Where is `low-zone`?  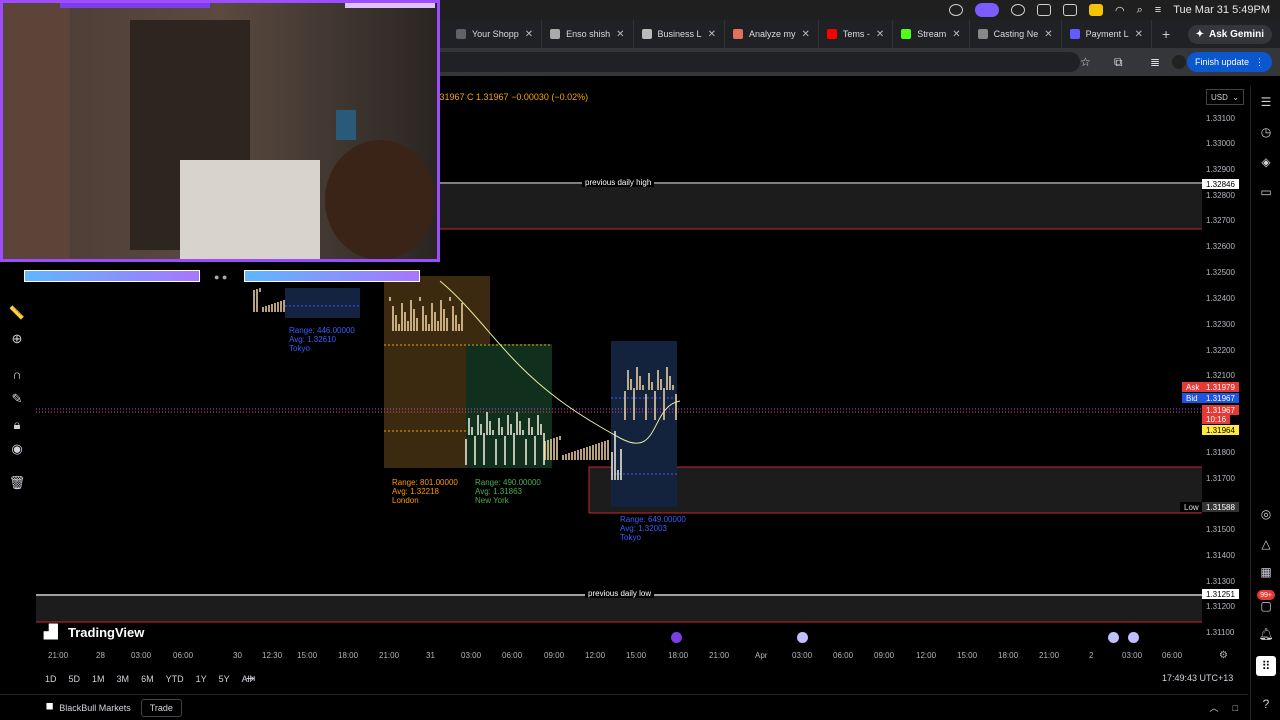 low-zone is located at coordinates (895, 490).